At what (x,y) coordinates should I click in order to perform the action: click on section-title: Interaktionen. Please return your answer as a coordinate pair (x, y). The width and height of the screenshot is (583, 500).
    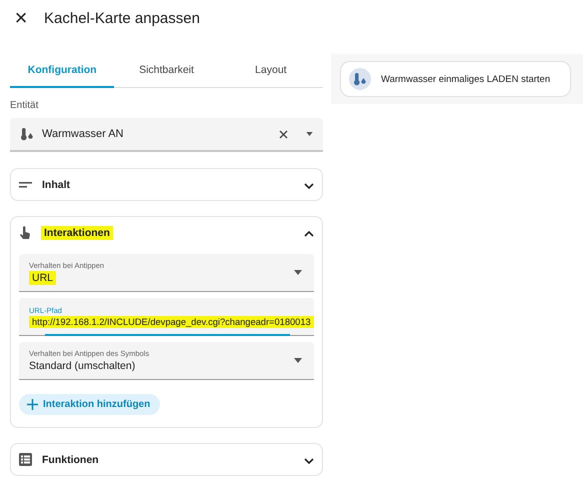
    Looking at the image, I should click on (167, 232).